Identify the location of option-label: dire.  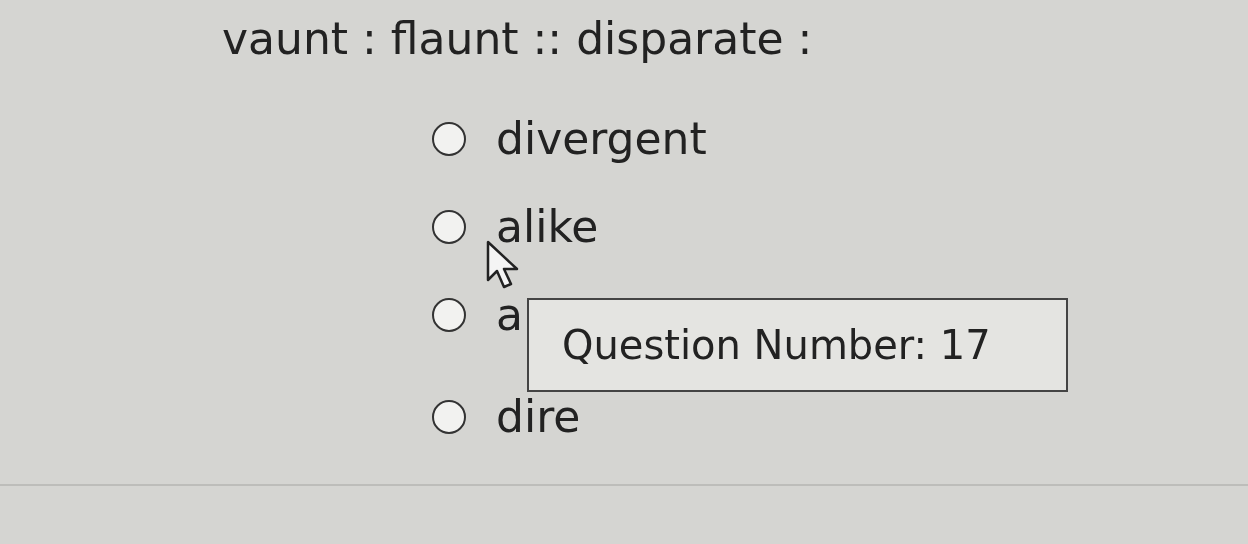
(538, 417).